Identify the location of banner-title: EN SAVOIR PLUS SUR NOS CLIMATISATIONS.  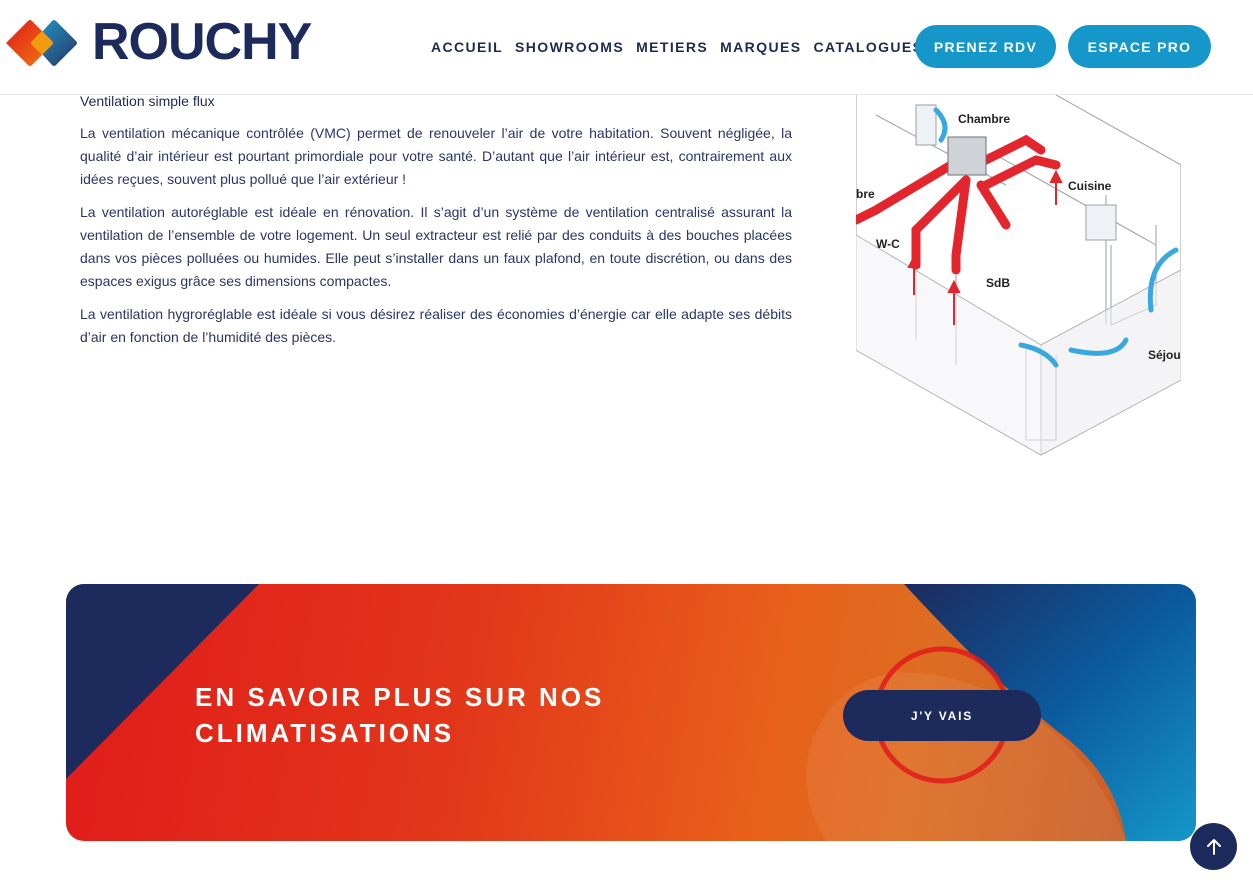
(400, 715).